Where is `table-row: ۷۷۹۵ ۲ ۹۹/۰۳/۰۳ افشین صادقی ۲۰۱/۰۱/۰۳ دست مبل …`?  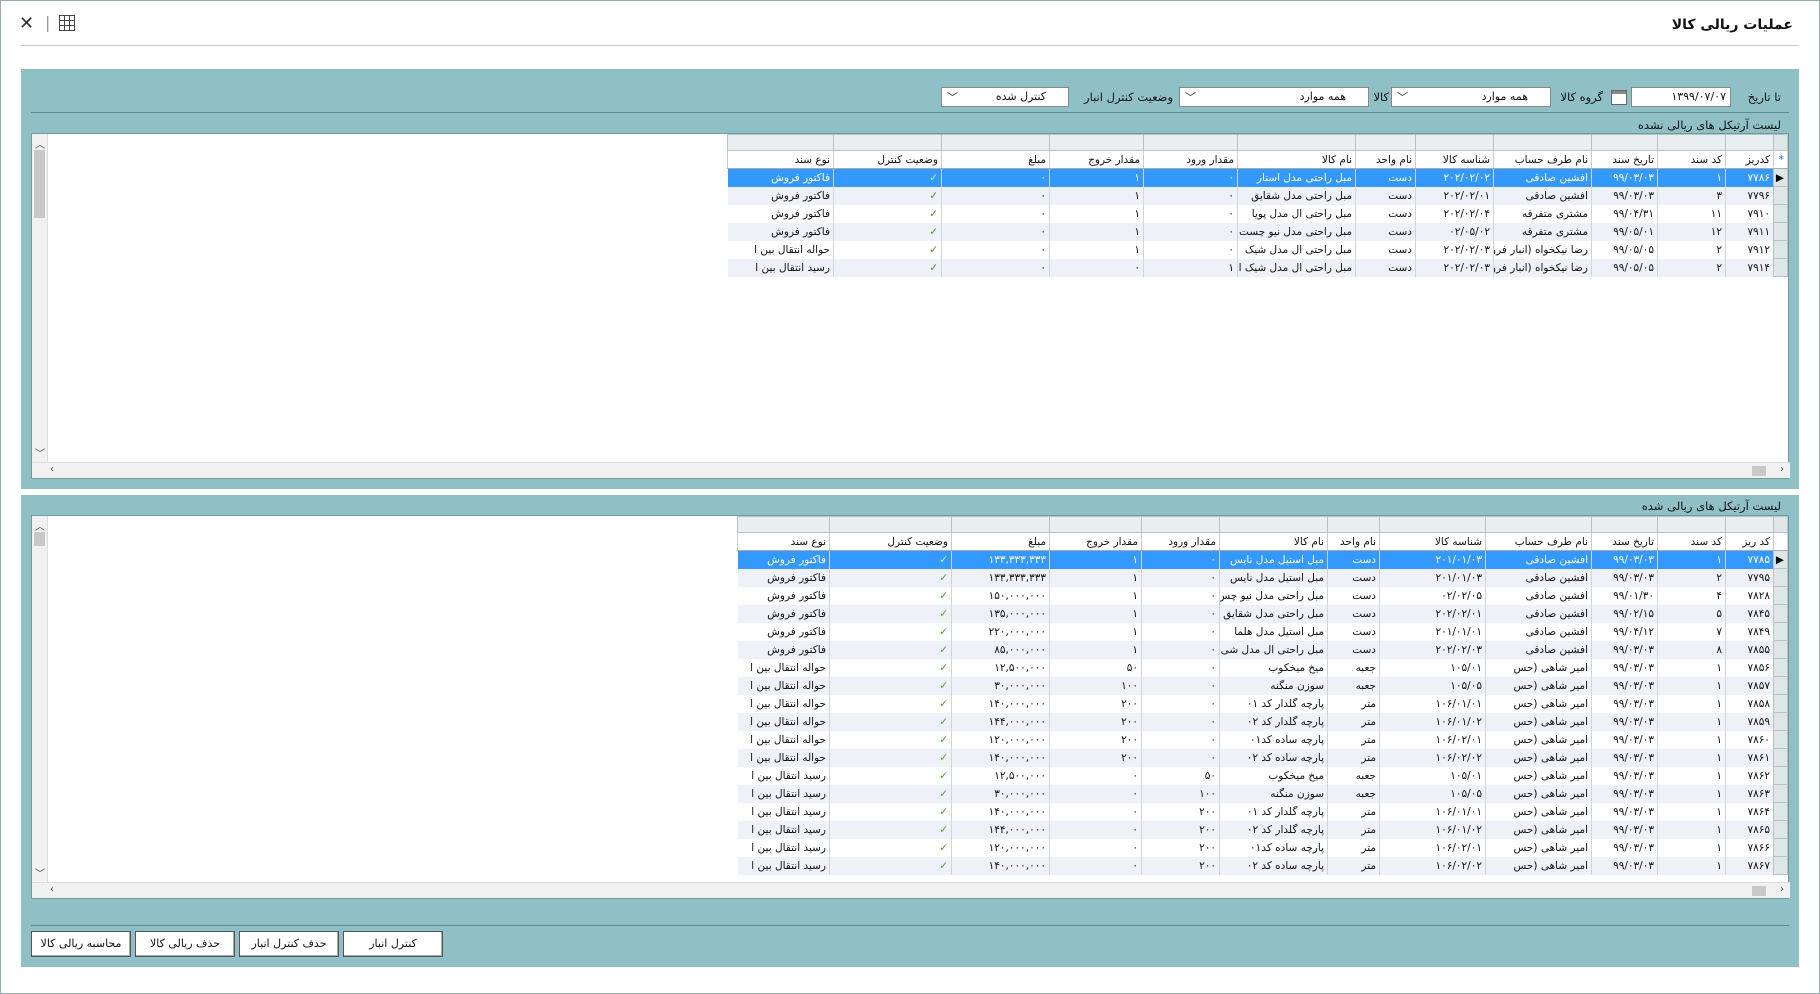
table-row: ۷۷۹۵ ۲ ۹۹/۰۳/۰۳ افشین صادقی ۲۰۱/۰۱/۰۳ دست مبل … is located at coordinates (1262, 577).